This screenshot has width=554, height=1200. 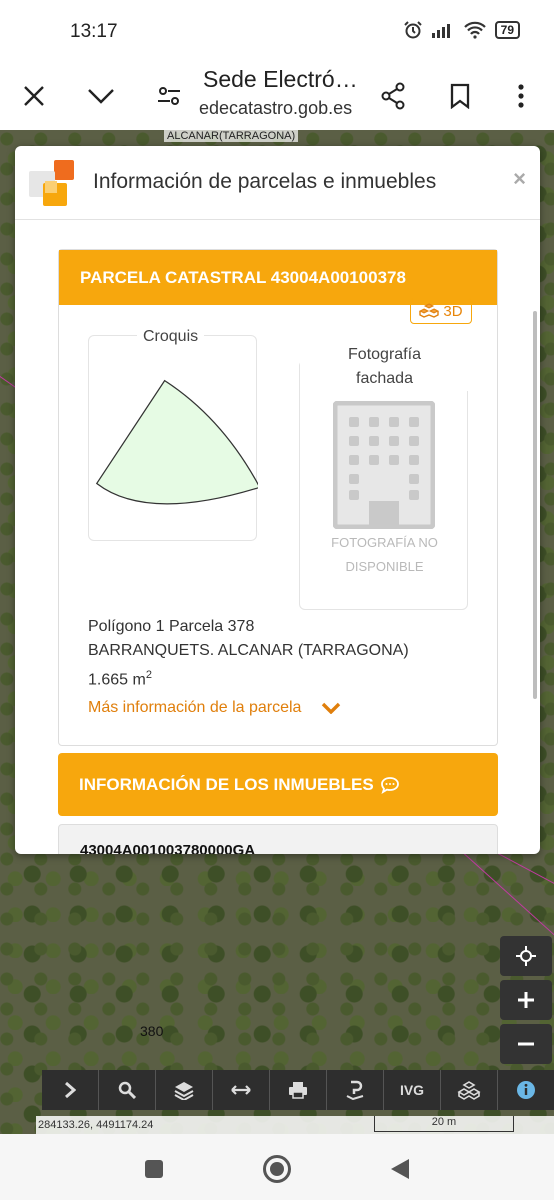 I want to click on search-icon, so click(x=127, y=1090).